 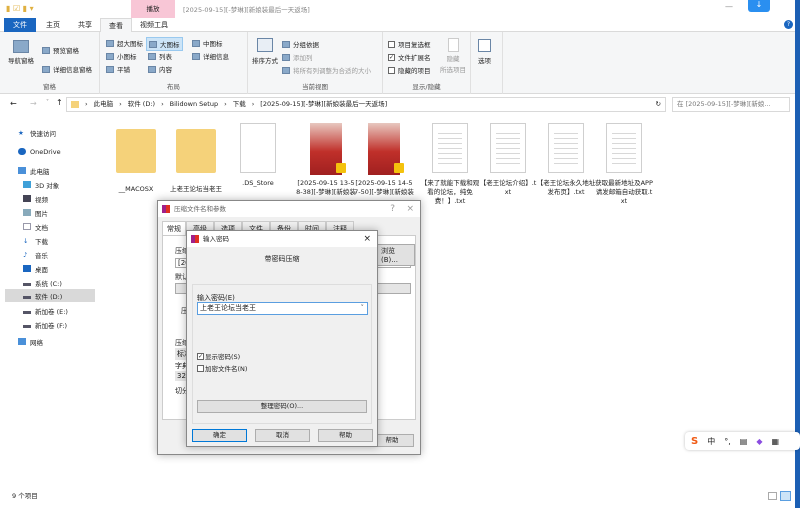 I want to click on nav-pictures: 图片, so click(x=35, y=212).